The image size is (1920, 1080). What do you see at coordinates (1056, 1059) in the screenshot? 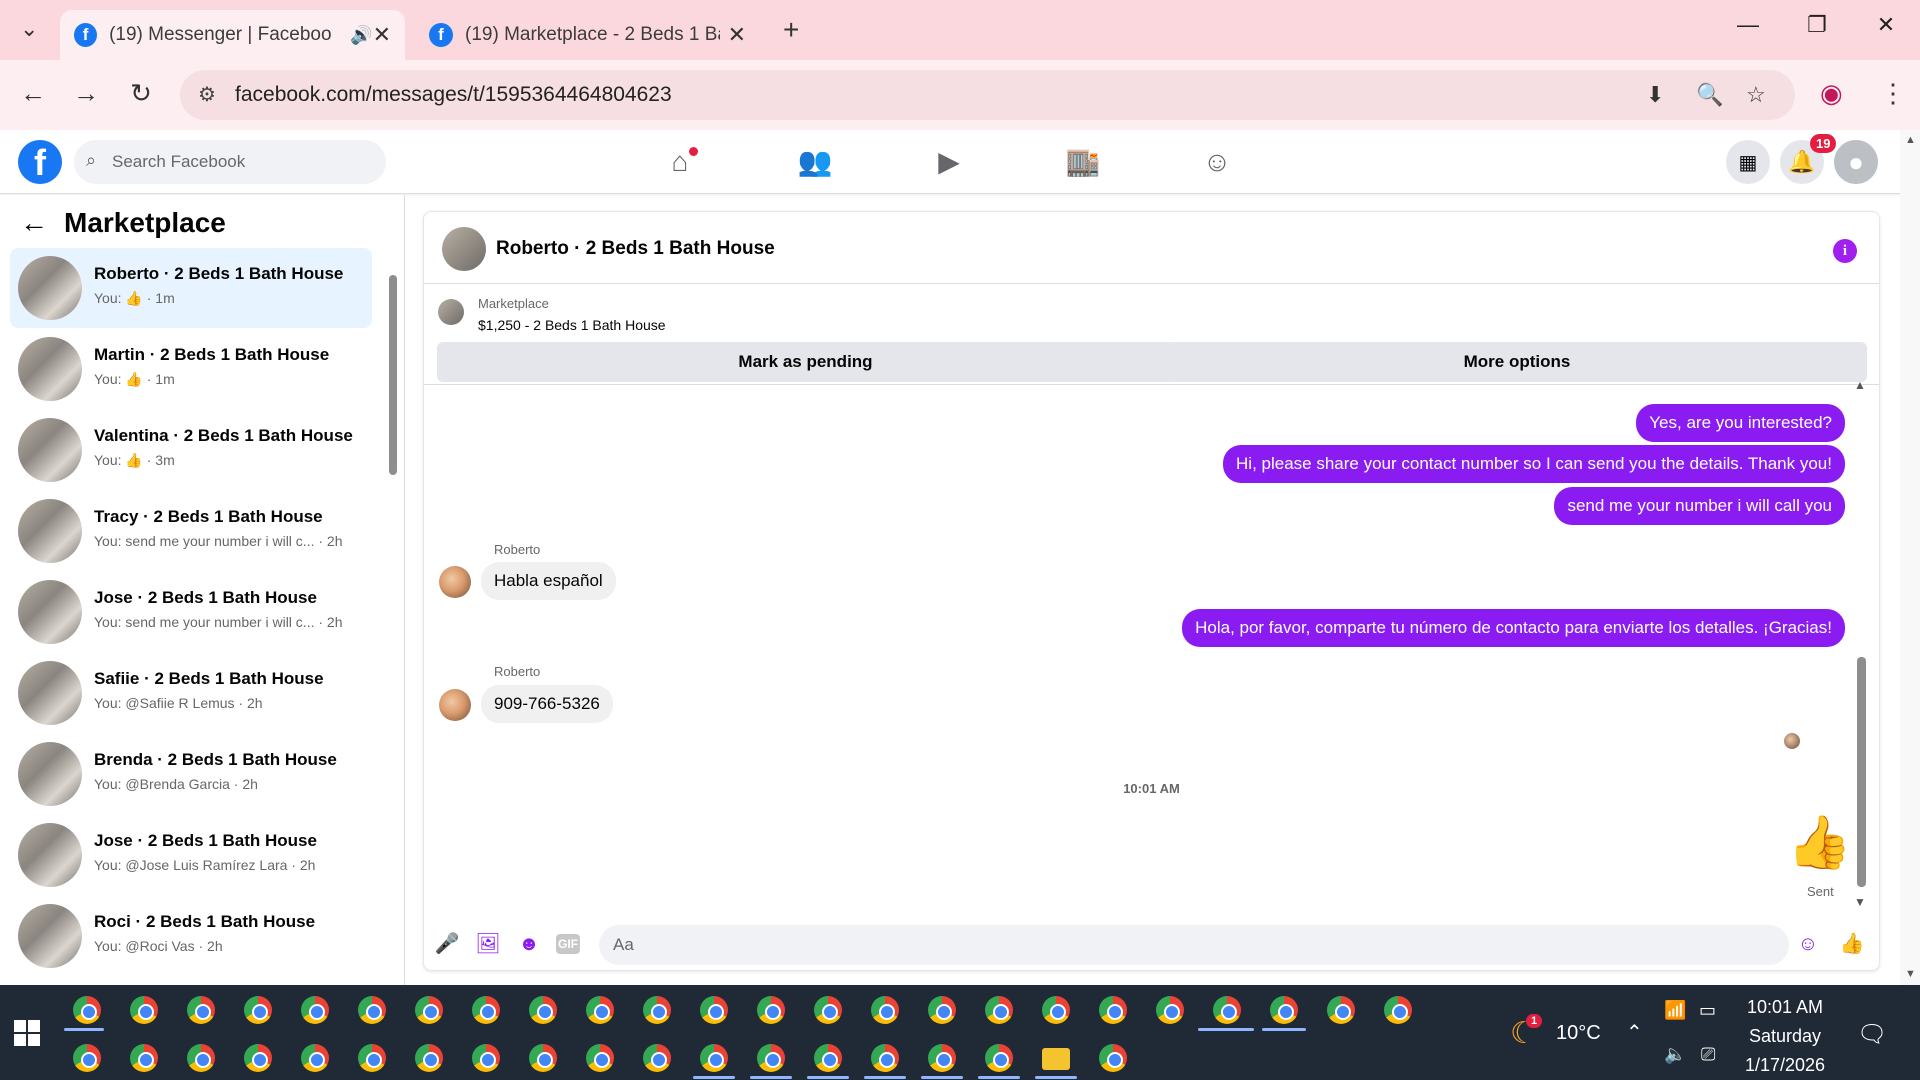
I see `file-explorer-icon` at bounding box center [1056, 1059].